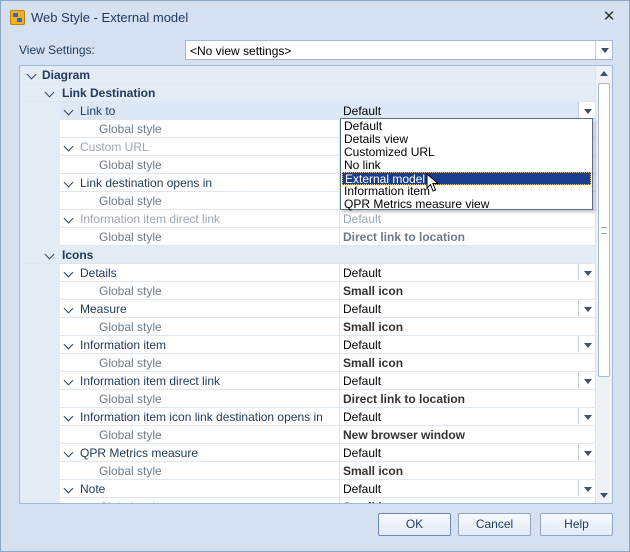  I want to click on property-value-cell: New browser window, so click(467, 434).